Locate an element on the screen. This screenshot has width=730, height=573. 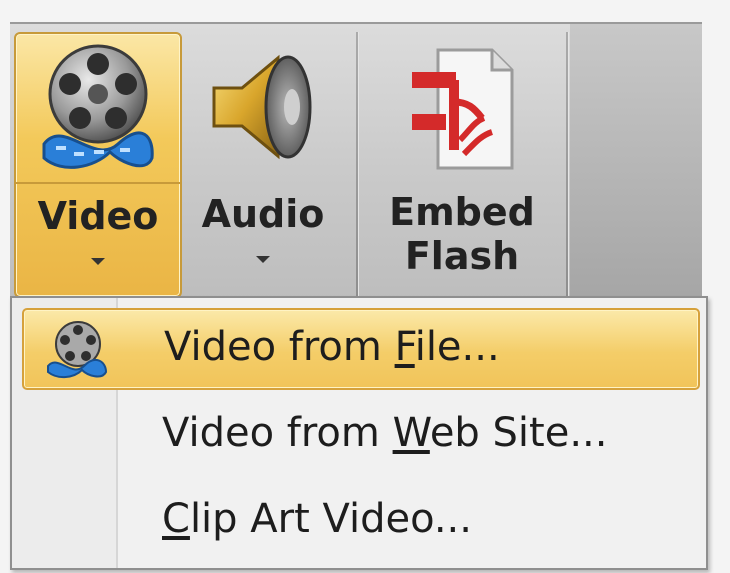
embed-flash-label-line1: Embed is located at coordinates (462, 212).